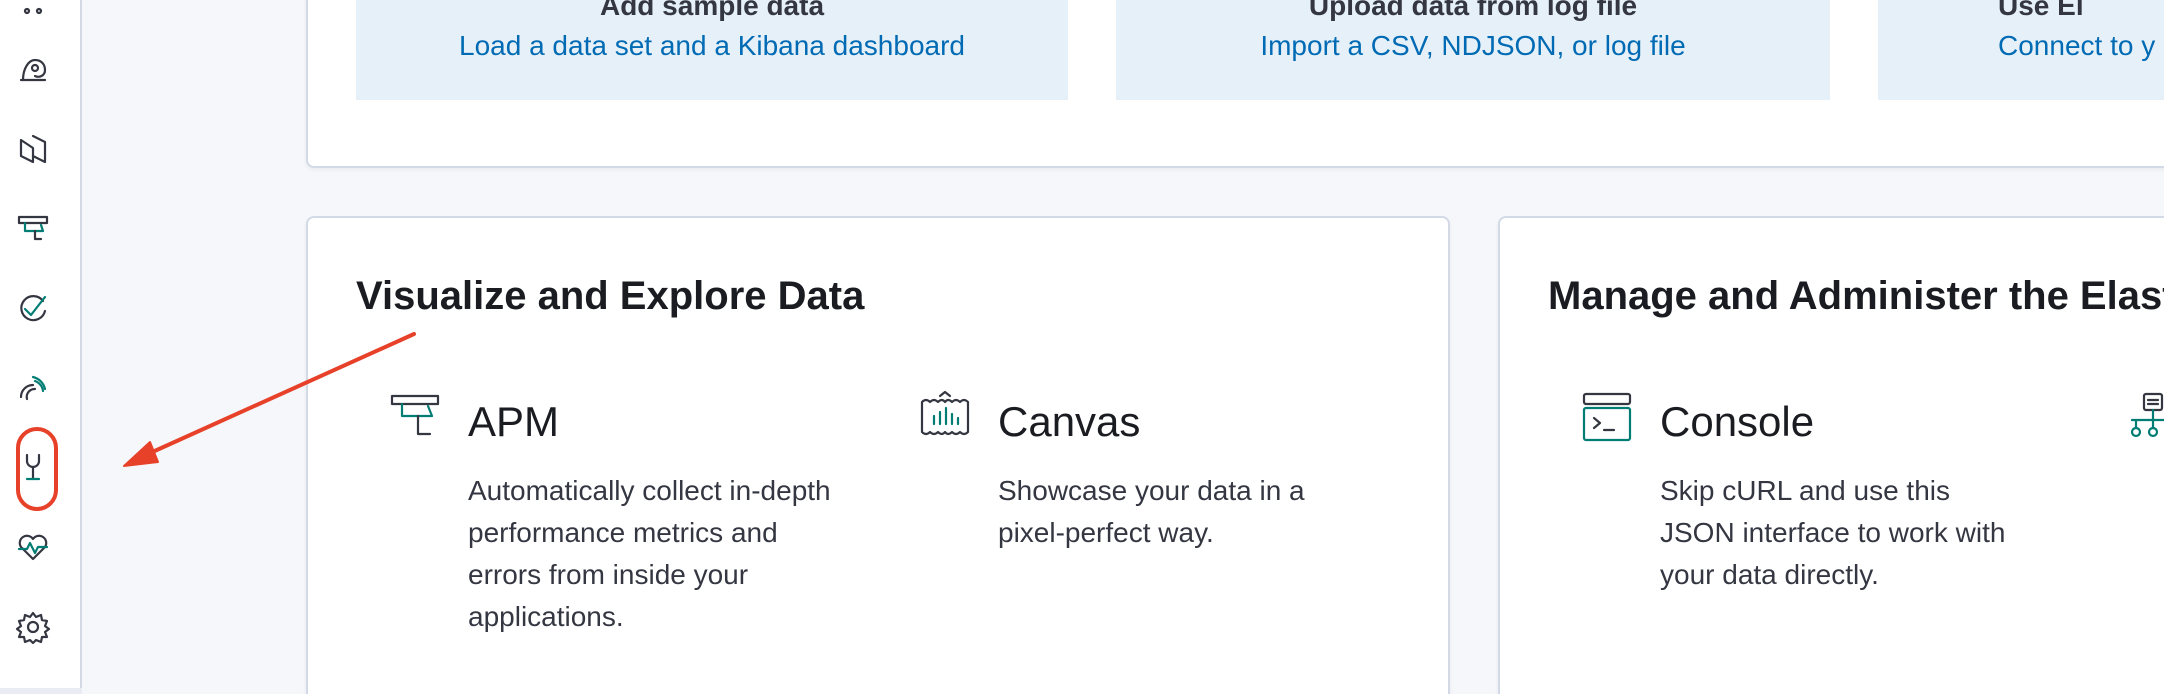 This screenshot has height=694, width=2164. Describe the element at coordinates (514, 421) in the screenshot. I see `feature-title: APM` at that location.